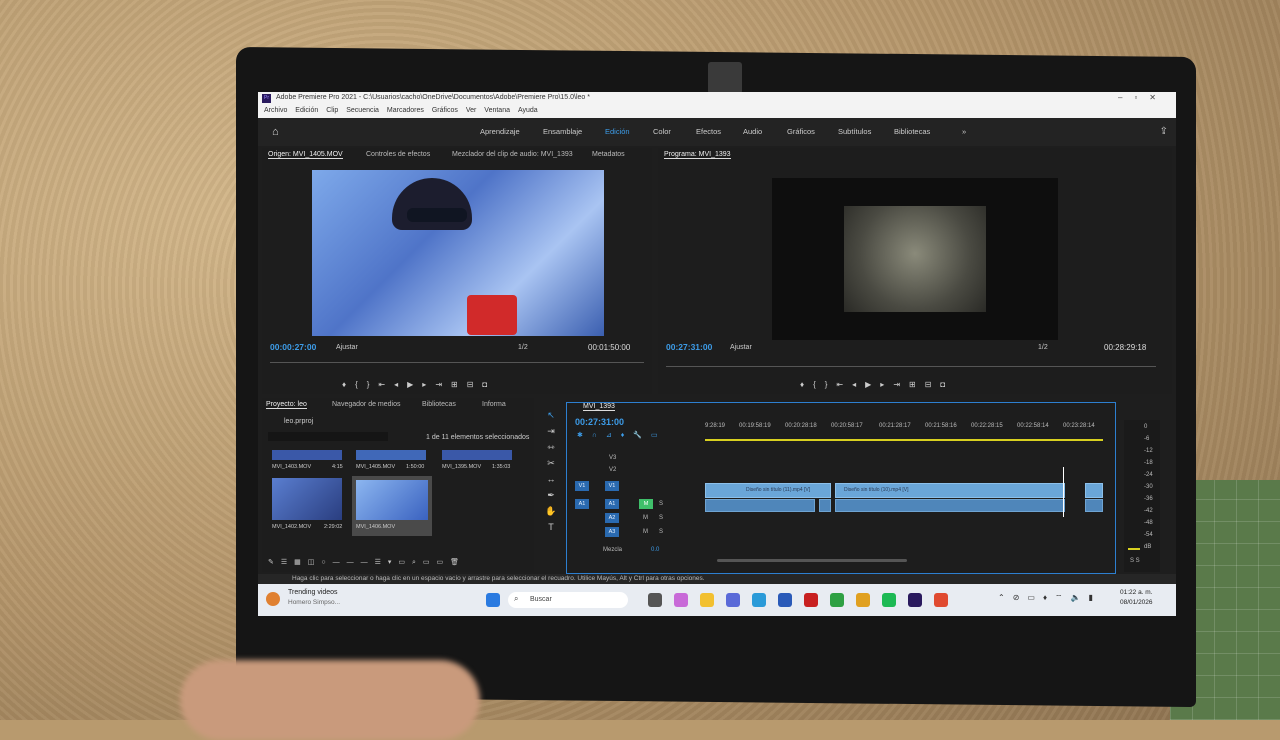 The height and width of the screenshot is (740, 1280). I want to click on taskbar-search-input: ⌕ Buscar, so click(568, 600).